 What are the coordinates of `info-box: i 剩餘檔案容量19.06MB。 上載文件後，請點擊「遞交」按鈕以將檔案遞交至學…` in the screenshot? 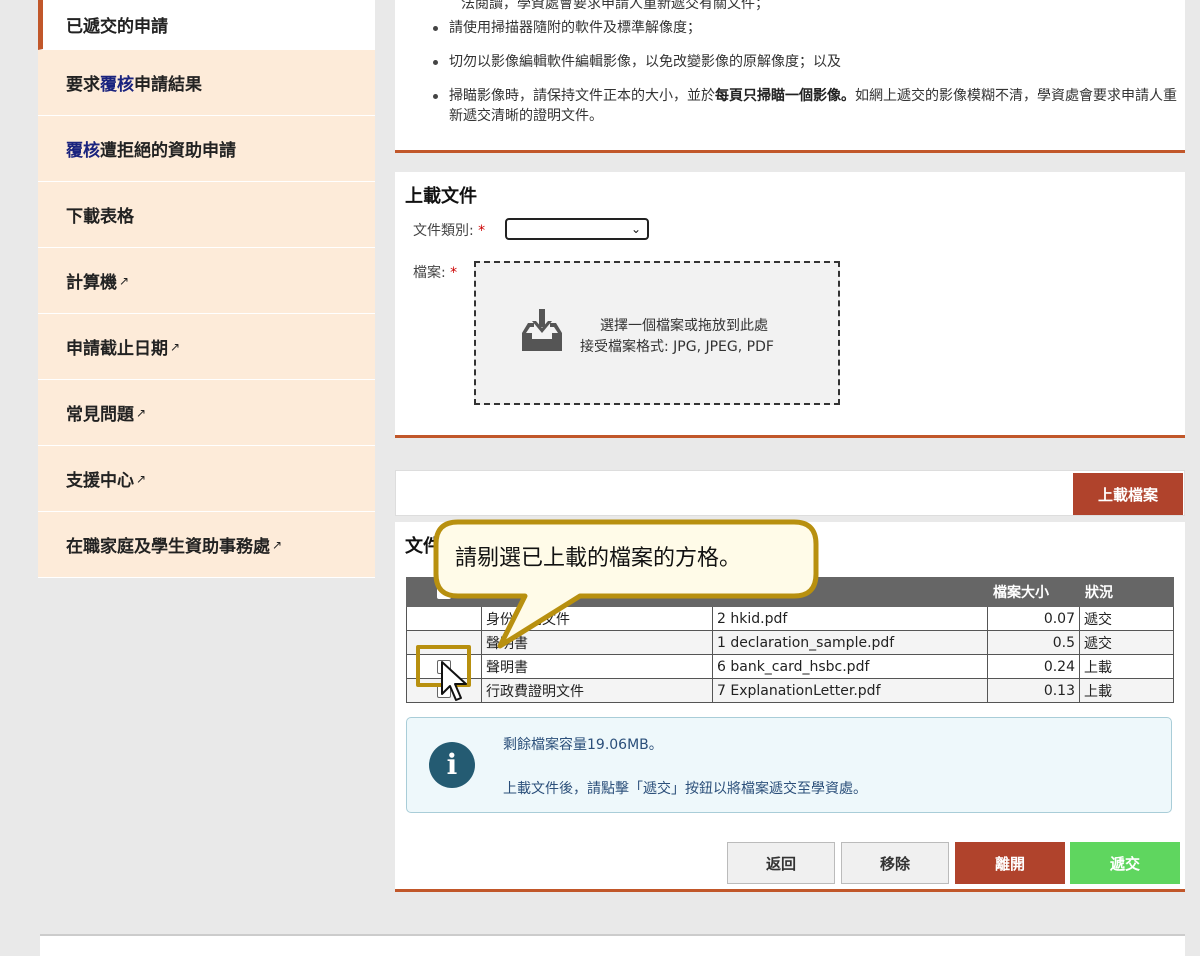 It's located at (789, 765).